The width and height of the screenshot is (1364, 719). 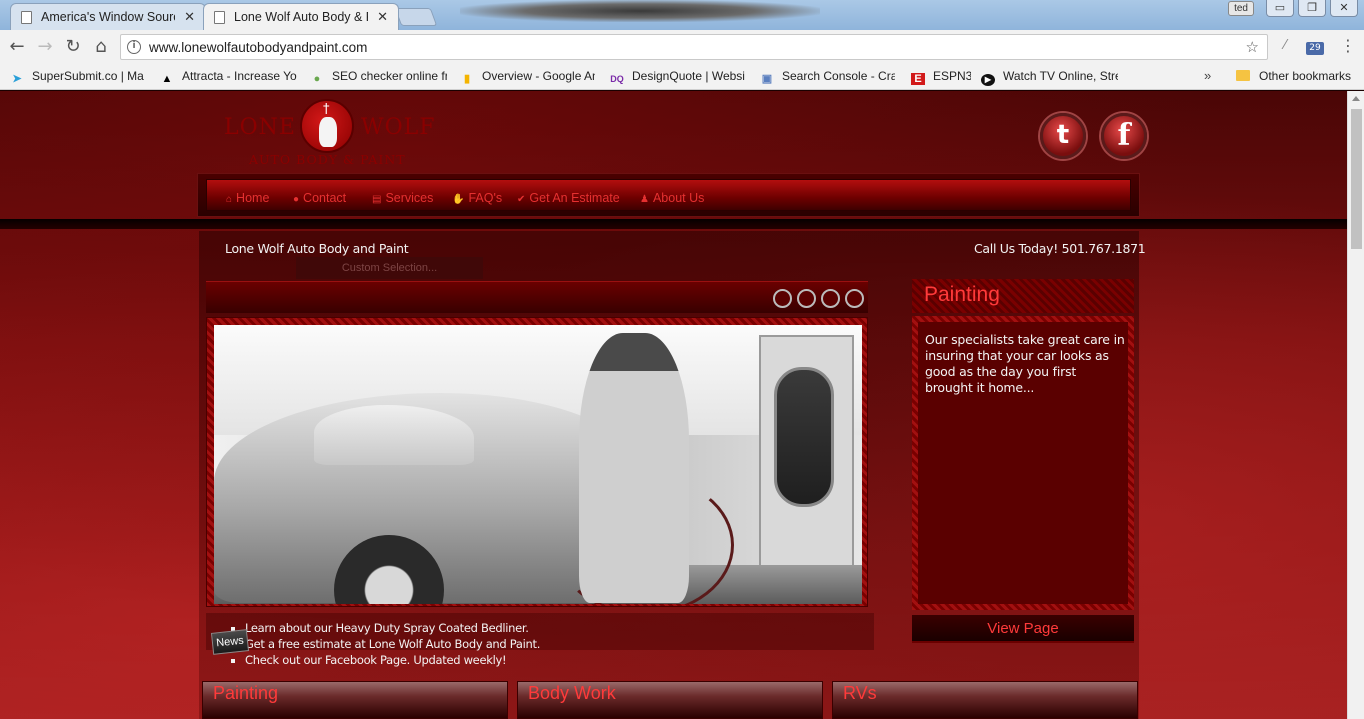 What do you see at coordinates (319, 198) in the screenshot?
I see `nav-contact: ● Contact` at bounding box center [319, 198].